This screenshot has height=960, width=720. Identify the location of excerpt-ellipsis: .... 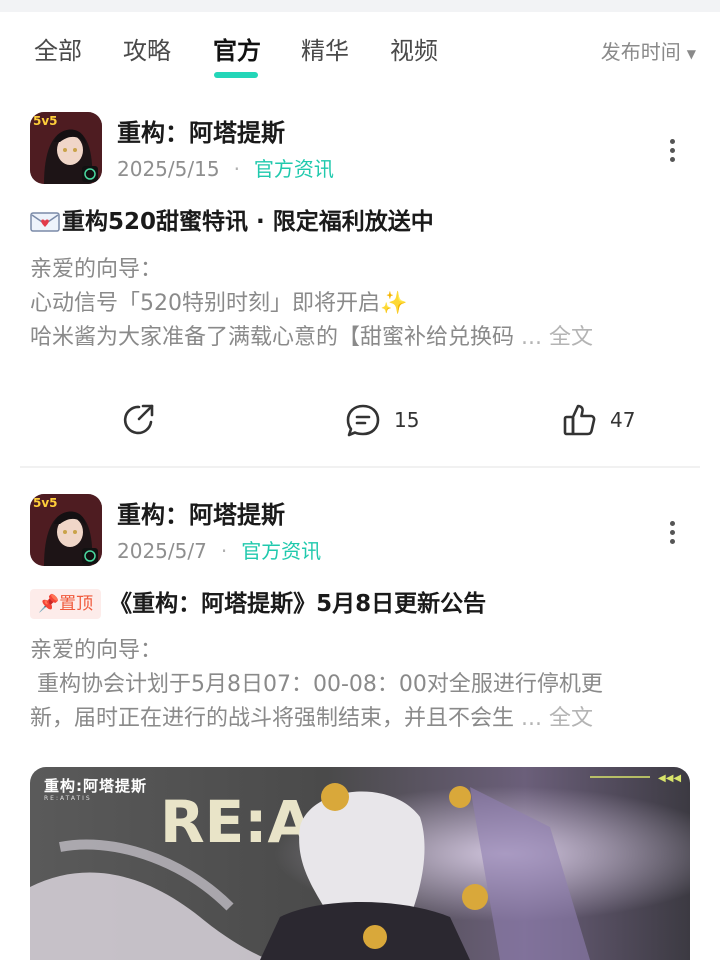
(531, 718).